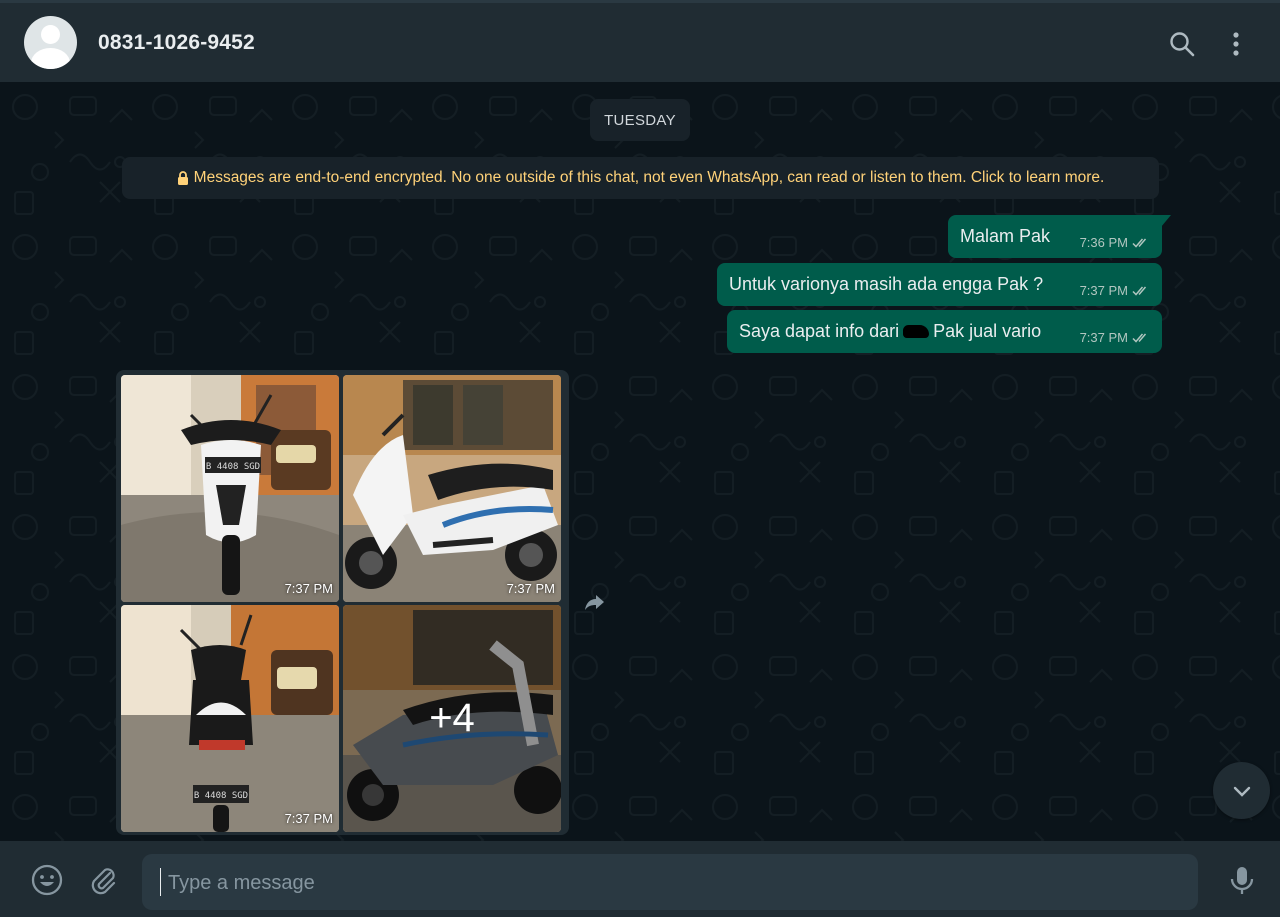 This screenshot has width=1280, height=917. What do you see at coordinates (160, 882) in the screenshot?
I see `text-caret` at bounding box center [160, 882].